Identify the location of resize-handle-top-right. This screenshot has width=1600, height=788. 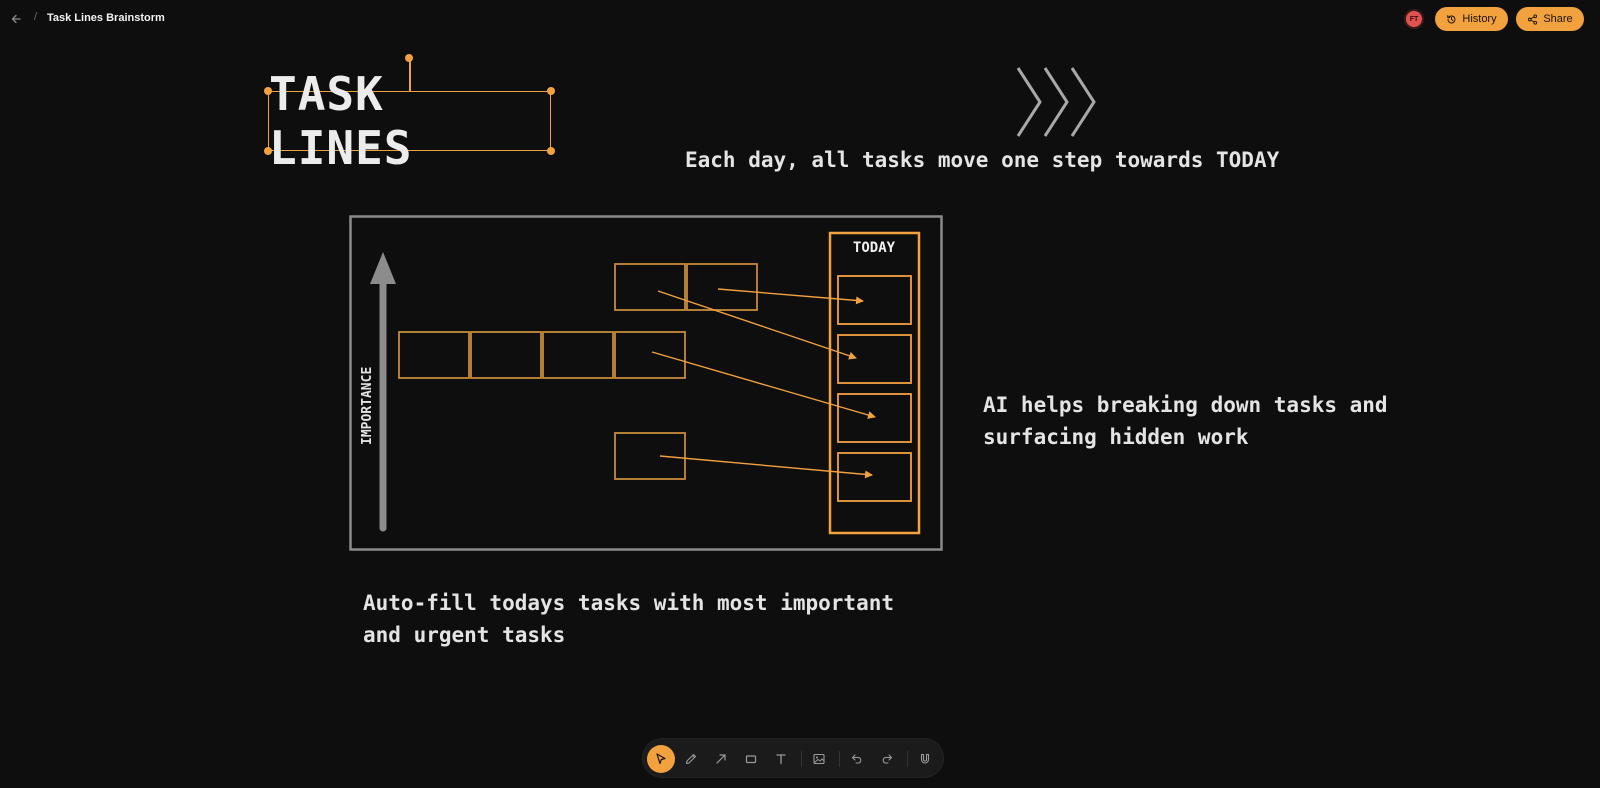
(551, 91).